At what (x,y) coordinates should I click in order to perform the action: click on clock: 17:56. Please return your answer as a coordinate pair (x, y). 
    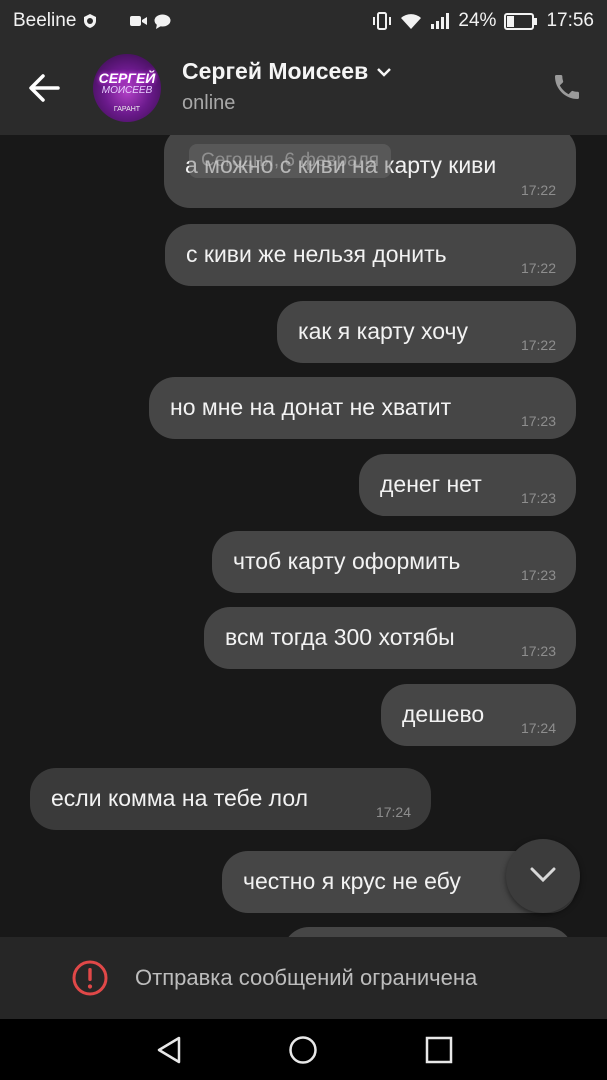
    Looking at the image, I should click on (570, 20).